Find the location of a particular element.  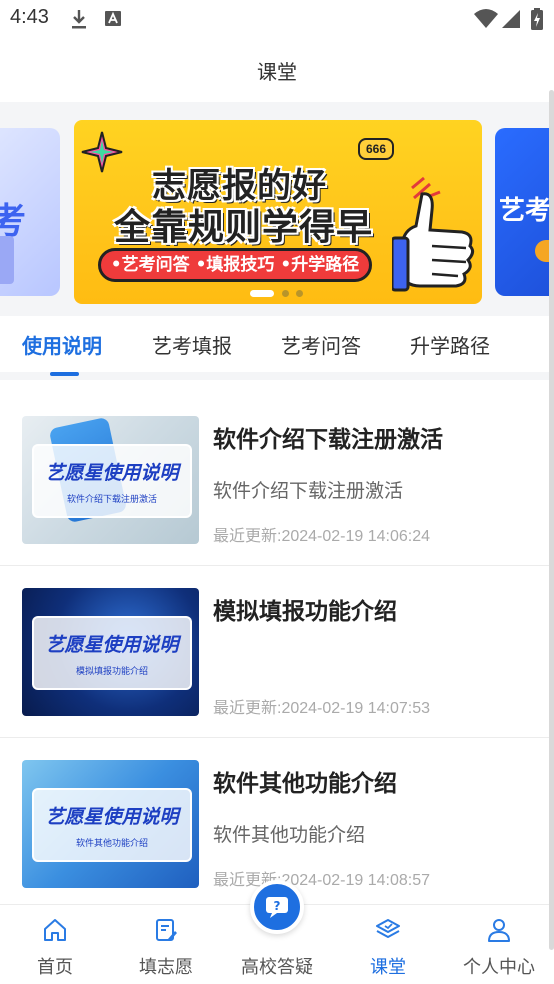

thumbnail-subtitle: 软件其他功能介绍 is located at coordinates (111, 844).